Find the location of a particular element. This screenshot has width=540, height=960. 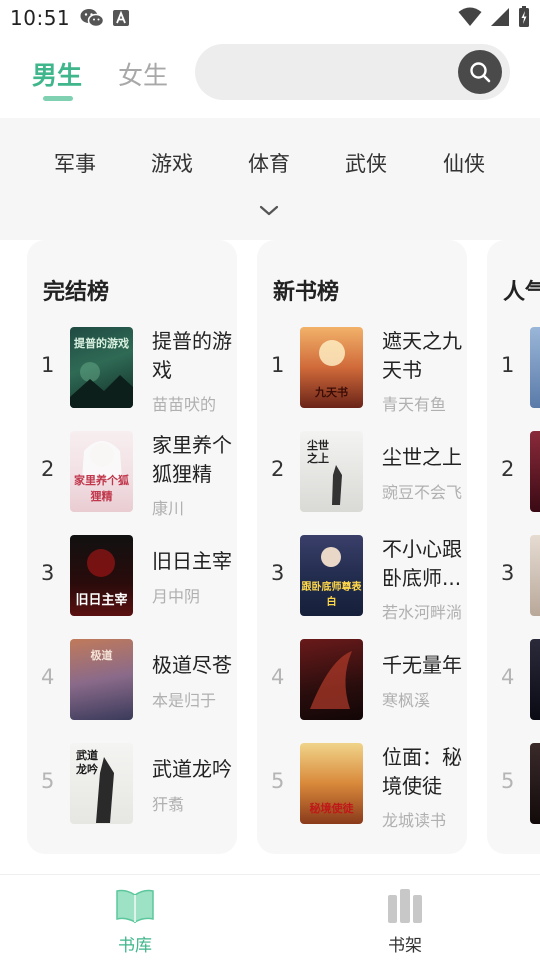

book-title: 位面：秘境使徒 is located at coordinates (422, 771).